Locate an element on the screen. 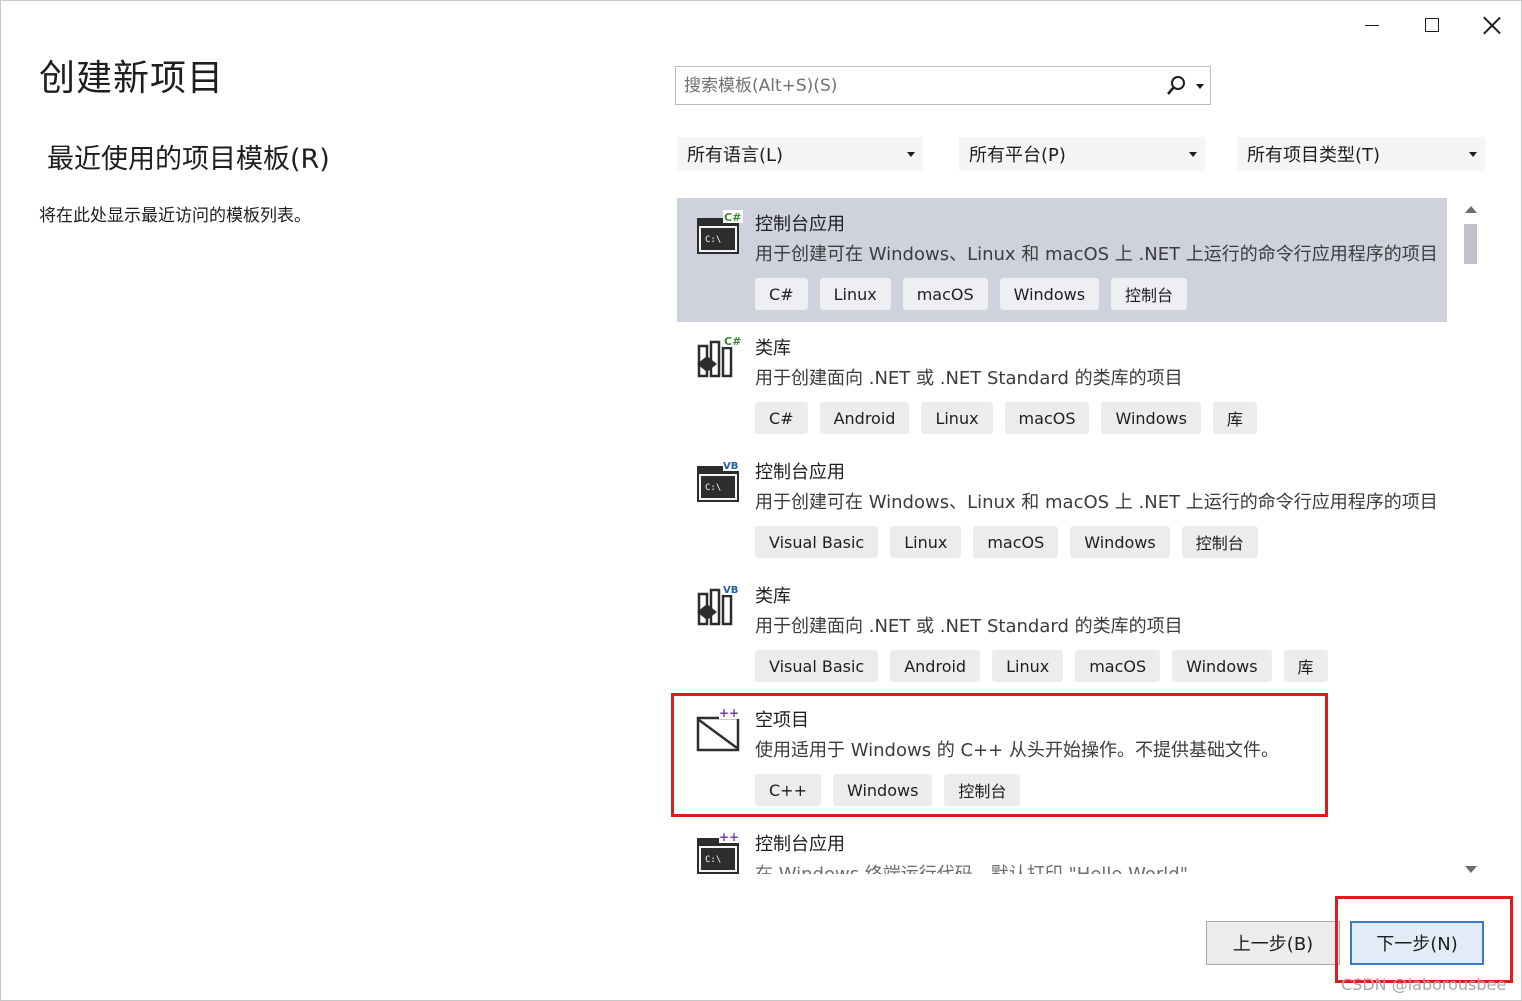  template-tags: C# Linux macOS Windows 控制台 is located at coordinates (971, 294).